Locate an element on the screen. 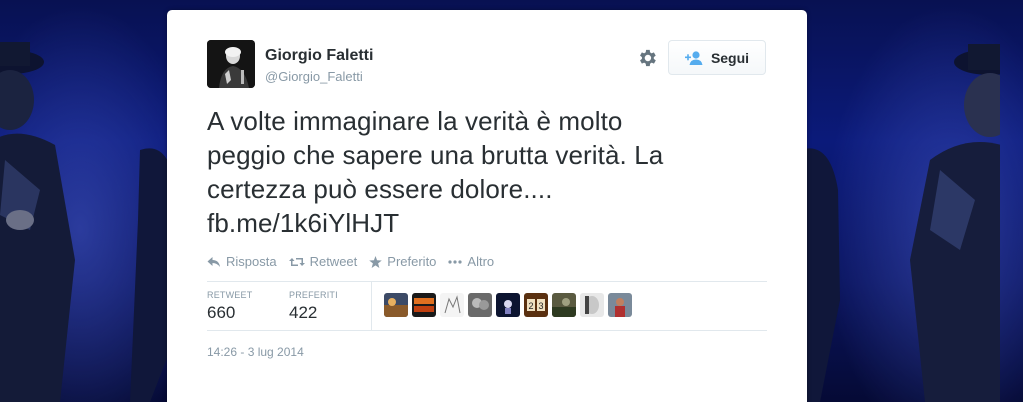 The height and width of the screenshot is (402, 1023). reply-label: Risposta is located at coordinates (251, 261).